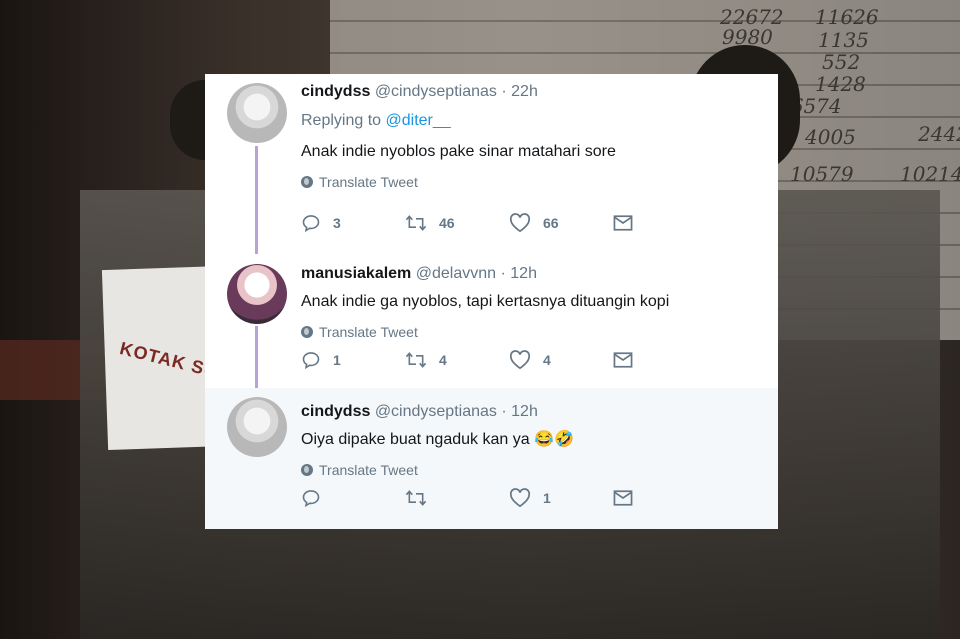  I want to click on board-number: 1428, so click(840, 84).